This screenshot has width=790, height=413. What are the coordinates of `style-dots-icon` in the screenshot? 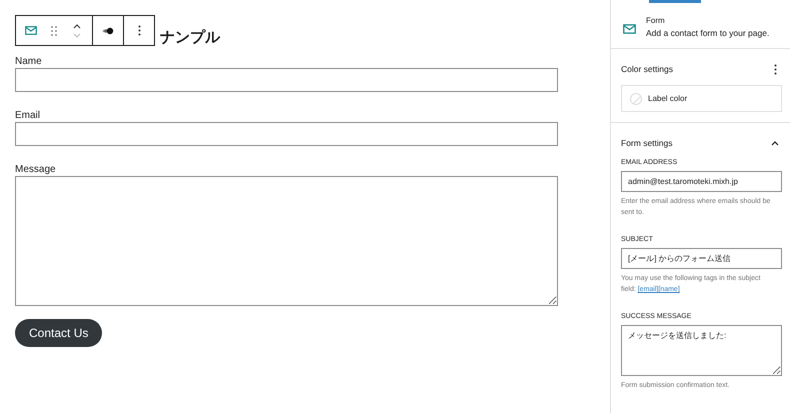 It's located at (108, 30).